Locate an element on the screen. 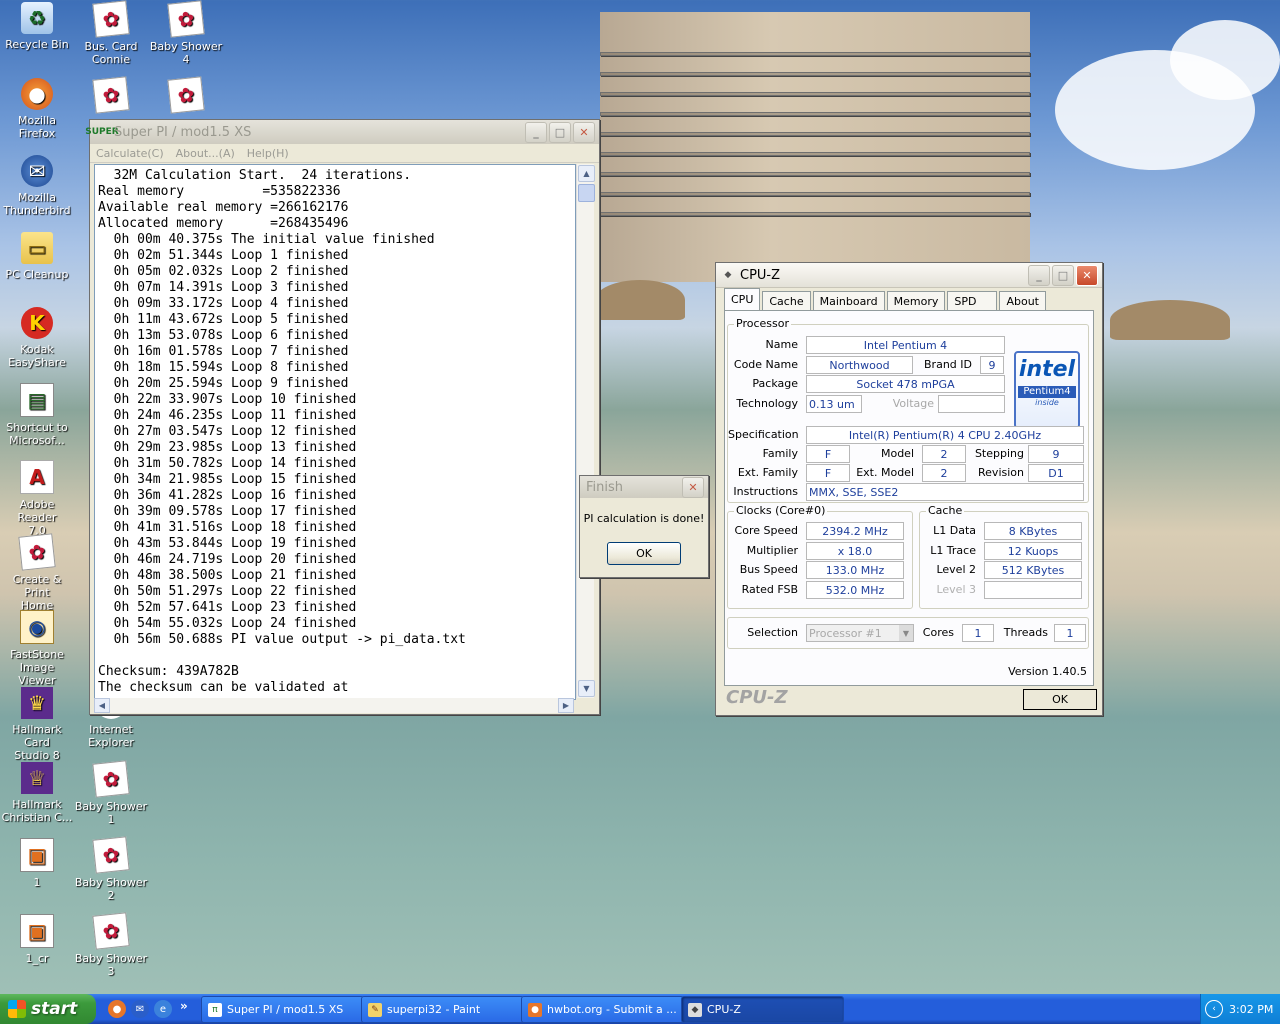 The width and height of the screenshot is (1280, 1024). desktop-icon-label: Baby Shower 2 is located at coordinates (111, 889).